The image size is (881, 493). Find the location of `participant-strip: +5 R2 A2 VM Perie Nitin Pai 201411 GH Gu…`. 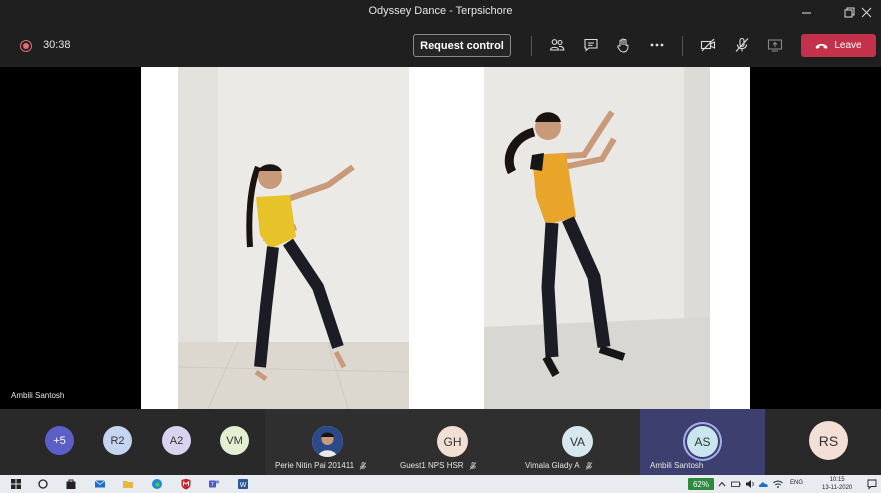

participant-strip: +5 R2 A2 VM Perie Nitin Pai 201411 GH Gu… is located at coordinates (440, 442).